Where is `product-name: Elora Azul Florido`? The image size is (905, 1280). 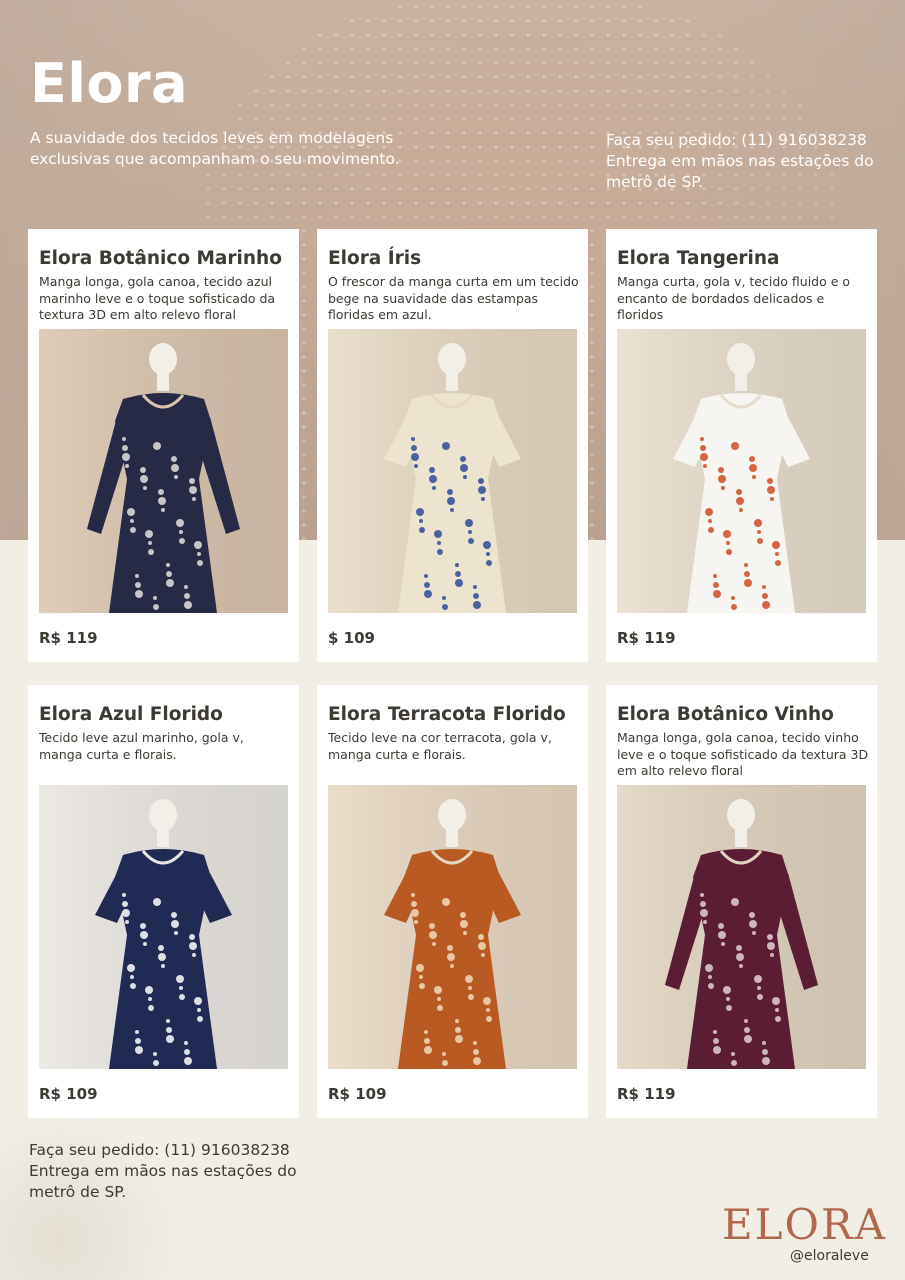 product-name: Elora Azul Florido is located at coordinates (131, 714).